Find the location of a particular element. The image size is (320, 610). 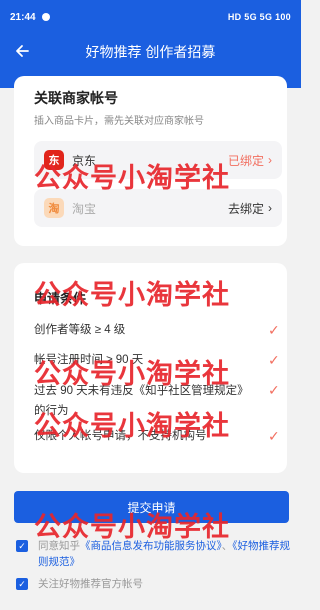

submit-button: 提交申请 is located at coordinates (151, 507).